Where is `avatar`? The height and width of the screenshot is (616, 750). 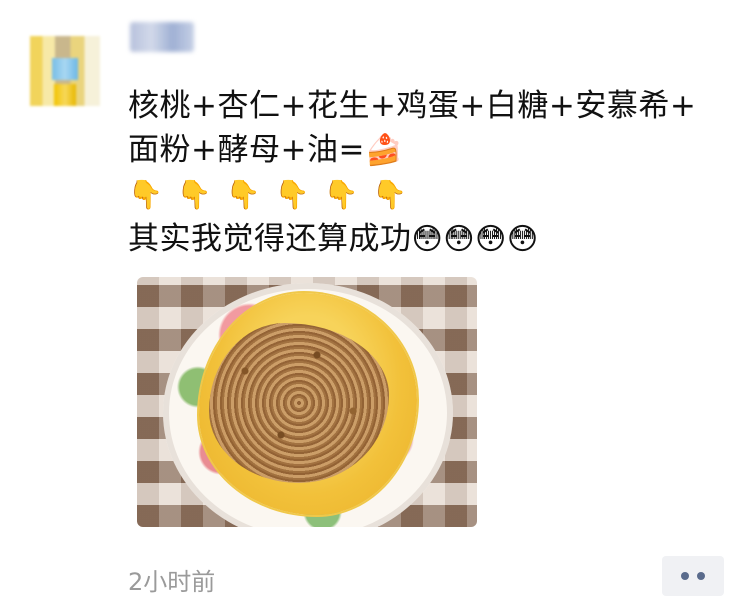 avatar is located at coordinates (65, 71).